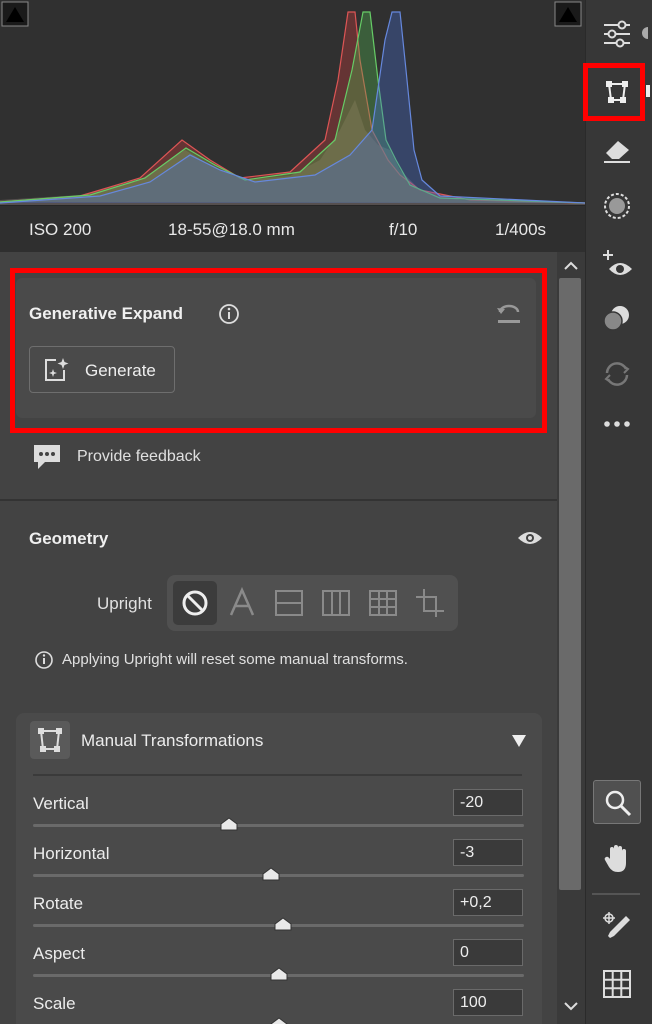 The image size is (652, 1024). I want to click on guided-icon, so click(430, 603).